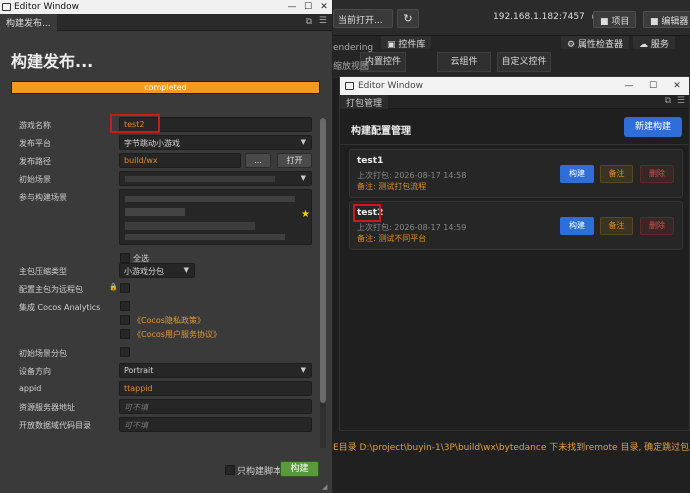  What do you see at coordinates (215, 370) in the screenshot?
I see `orientation-select: Portrait` at bounding box center [215, 370].